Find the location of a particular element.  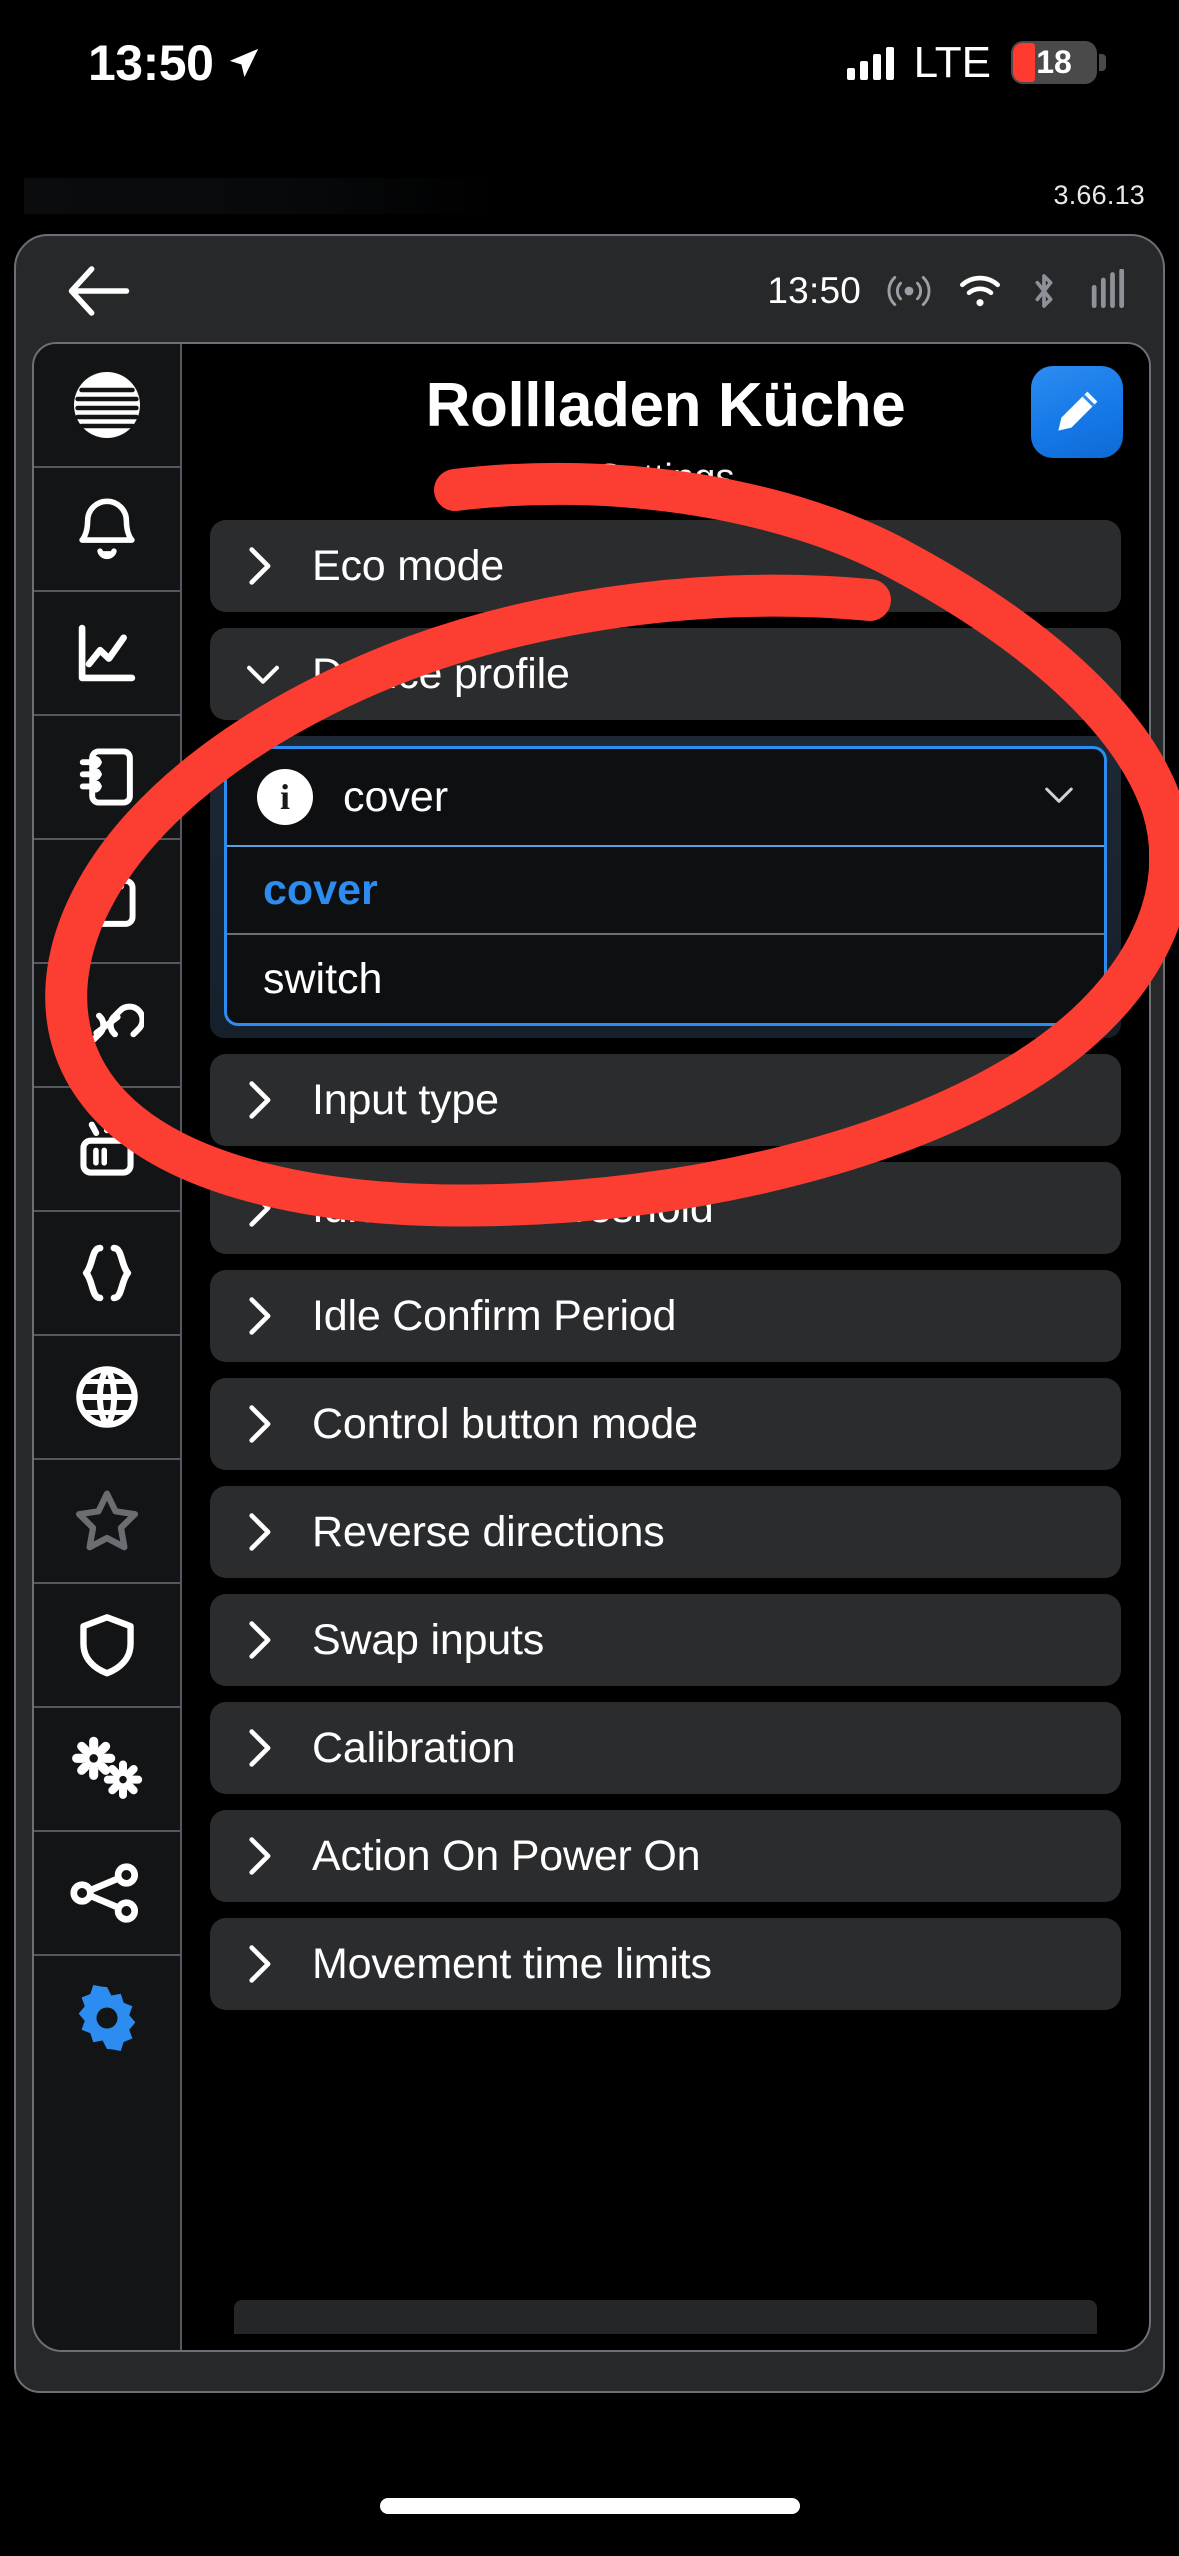

device-profile-dropdown: i cover cover switch is located at coordinates (665, 887).